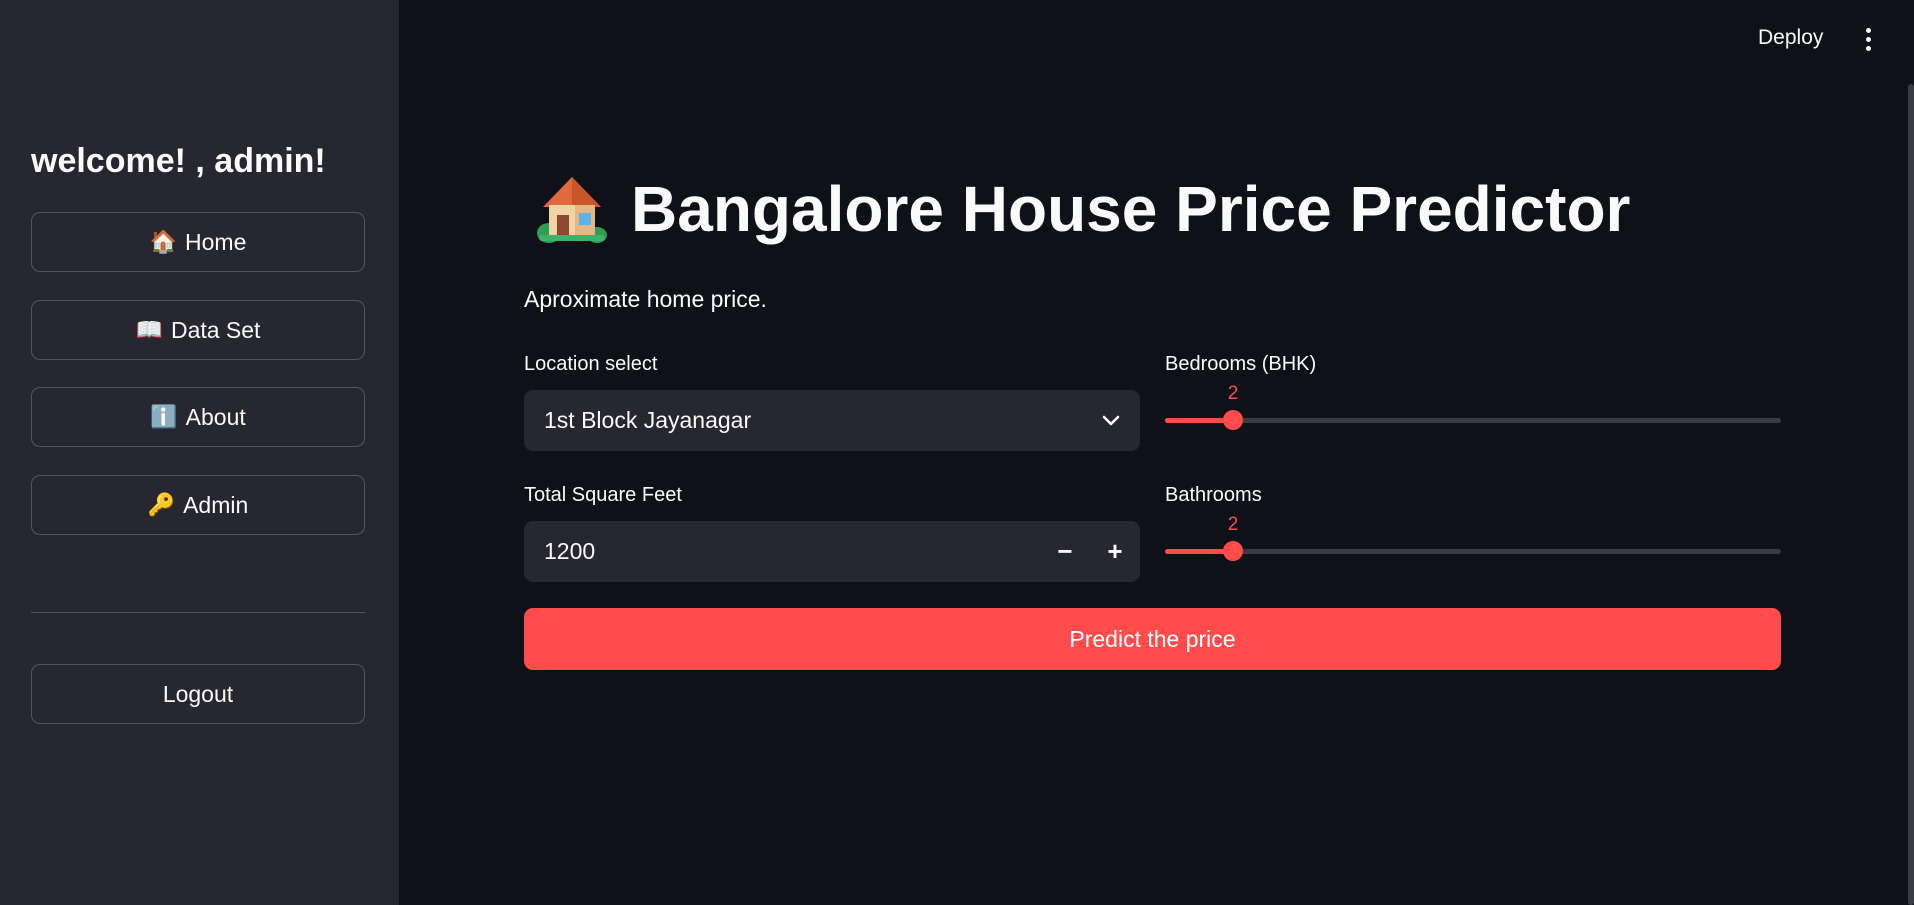  I want to click on info-icon: ℹ️, so click(164, 416).